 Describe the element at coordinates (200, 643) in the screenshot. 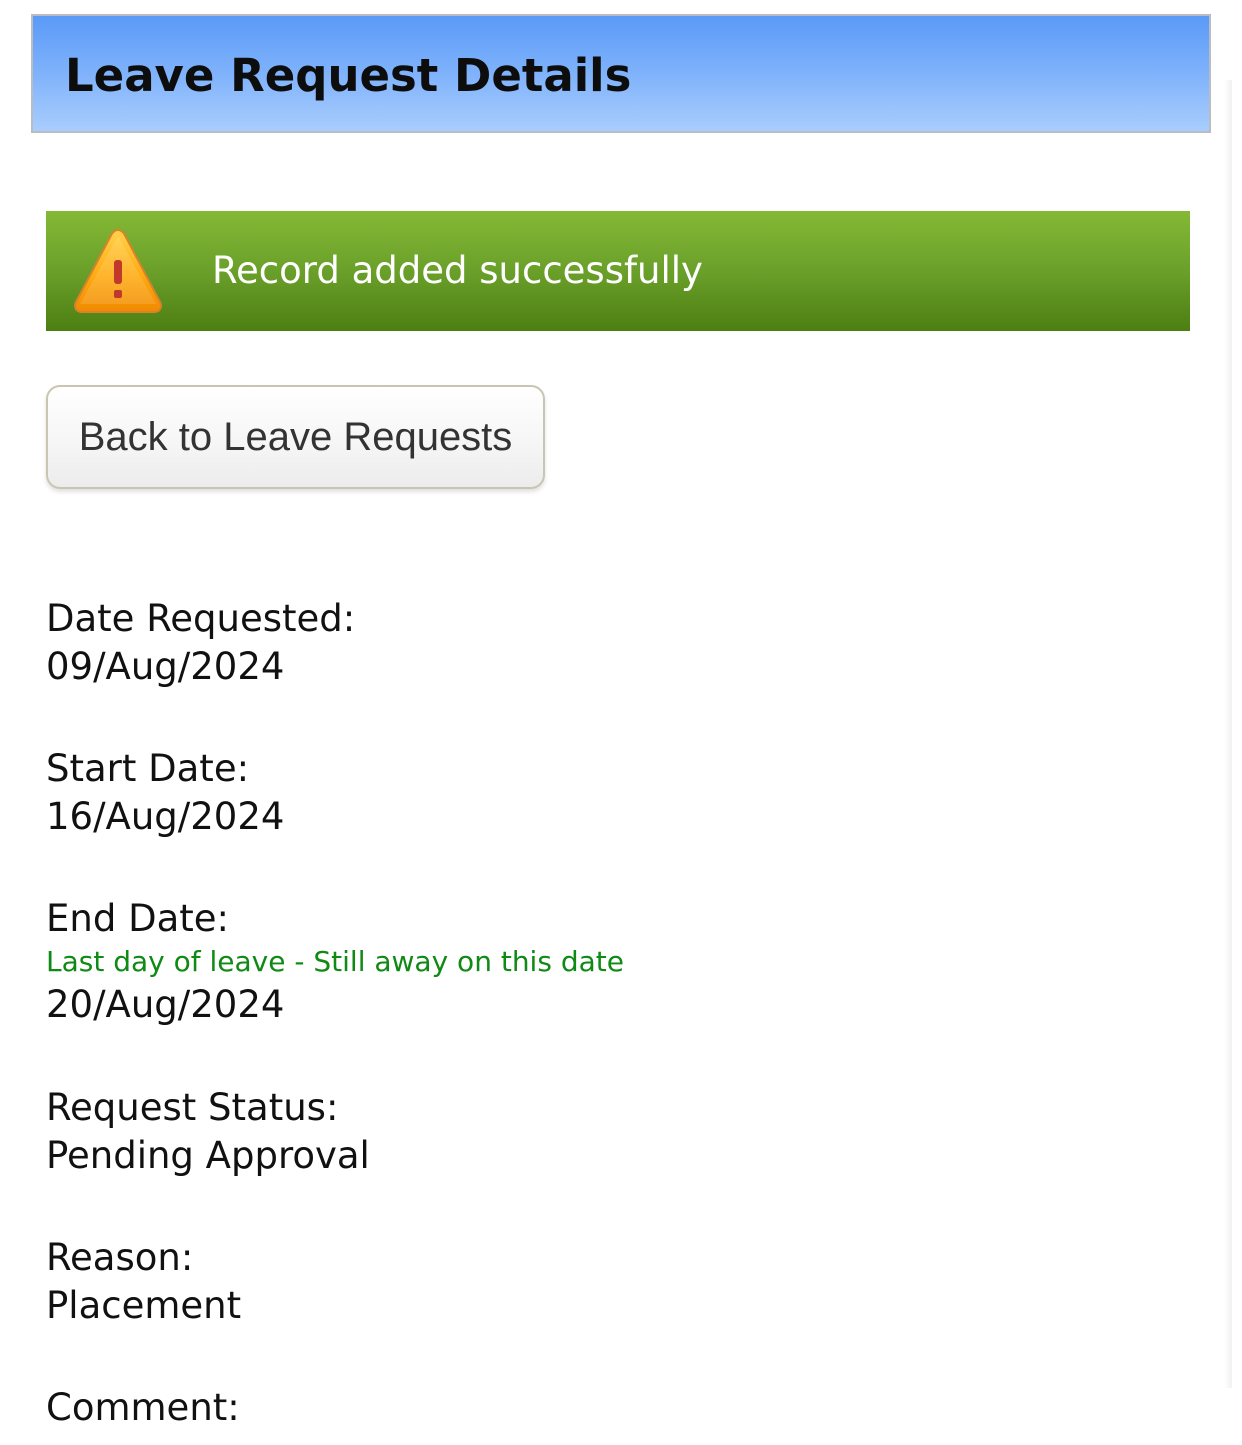

I see `date-requested-field: Date Requested: 09/Aug/2024` at that location.